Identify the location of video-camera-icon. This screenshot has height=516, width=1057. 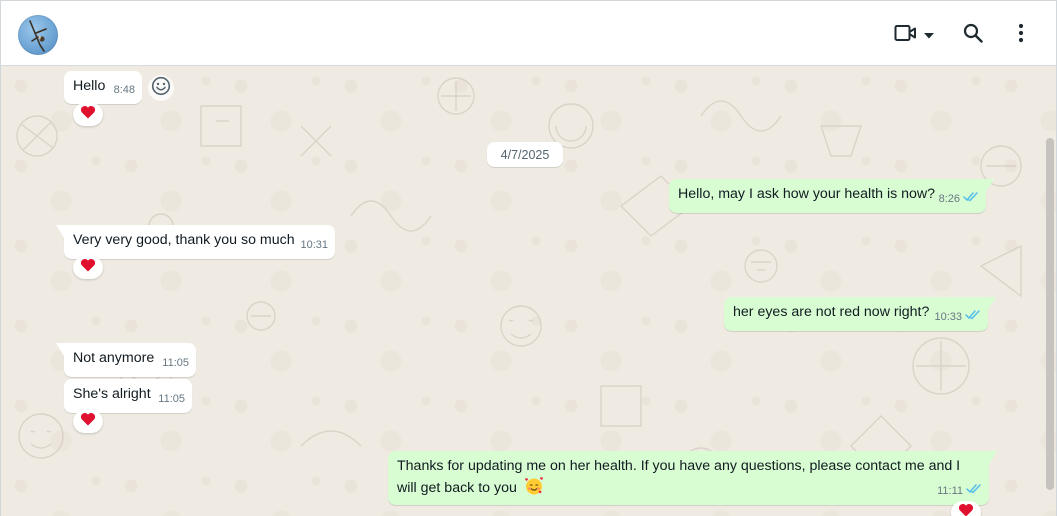
(906, 35).